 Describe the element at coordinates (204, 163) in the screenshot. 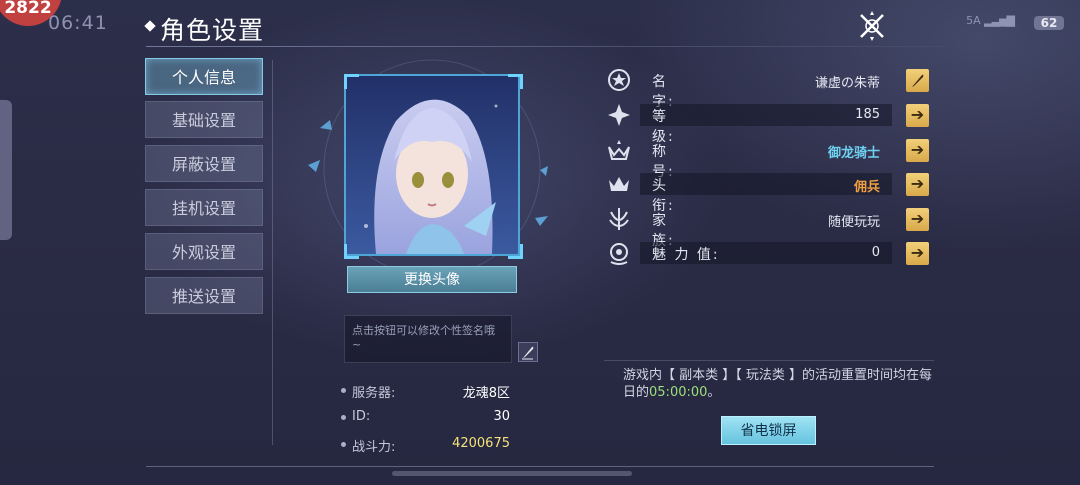

I see `menu-item-block-settings: 屏蔽设置` at that location.